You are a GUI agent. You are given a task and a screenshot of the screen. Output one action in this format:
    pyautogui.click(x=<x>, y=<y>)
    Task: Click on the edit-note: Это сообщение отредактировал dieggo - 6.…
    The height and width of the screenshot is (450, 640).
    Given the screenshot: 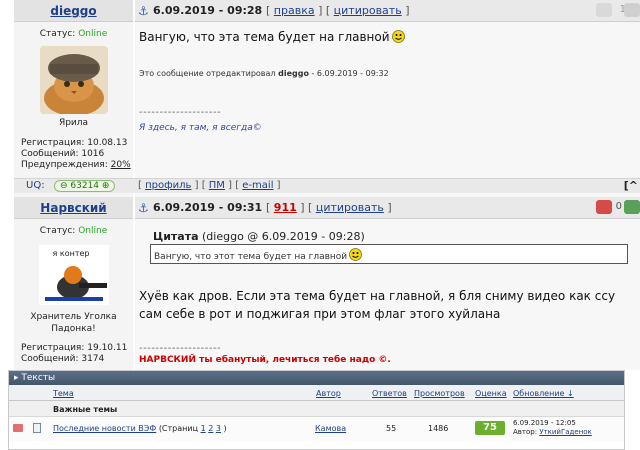 What is the action you would take?
    pyautogui.click(x=264, y=73)
    